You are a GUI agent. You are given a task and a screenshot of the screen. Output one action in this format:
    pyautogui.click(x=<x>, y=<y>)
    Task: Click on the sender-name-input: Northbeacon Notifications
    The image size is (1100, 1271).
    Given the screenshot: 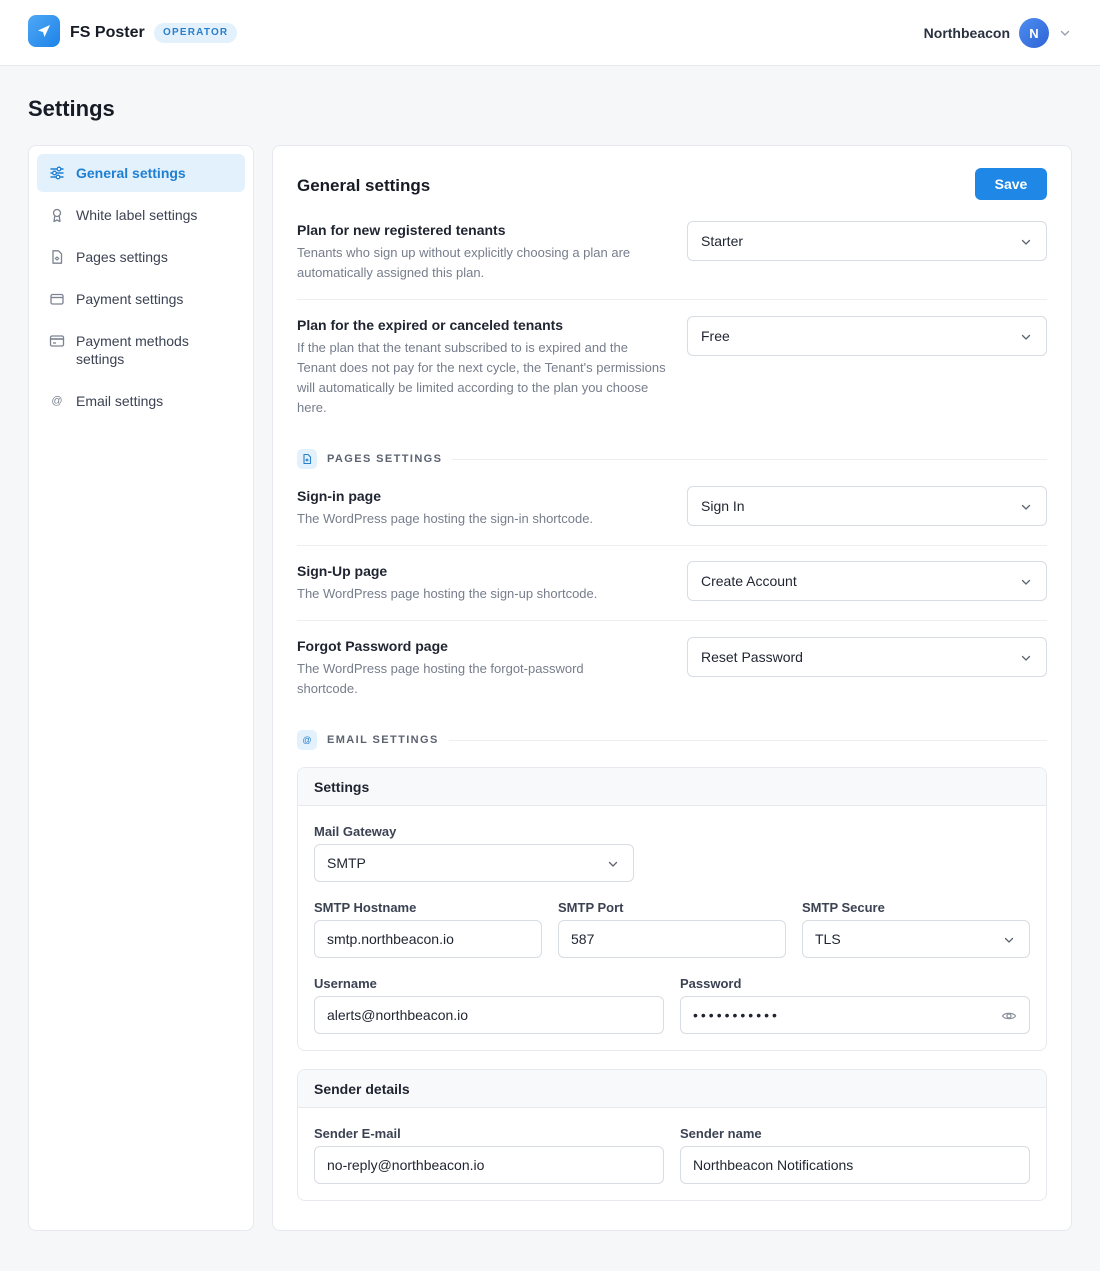 What is the action you would take?
    pyautogui.click(x=855, y=1165)
    